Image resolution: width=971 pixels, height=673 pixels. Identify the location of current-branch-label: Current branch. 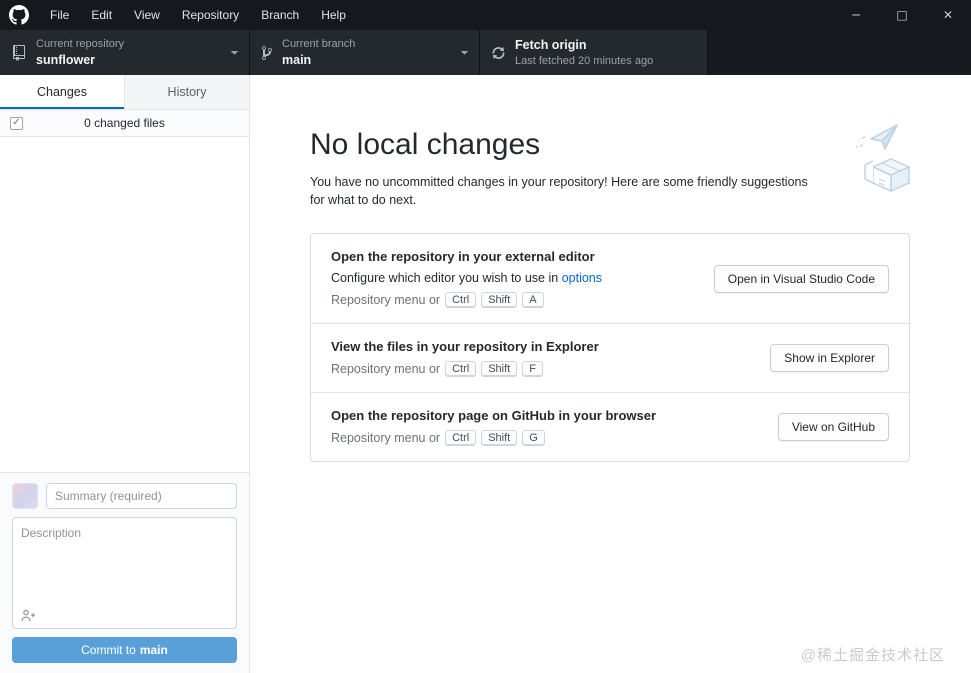
(319, 44).